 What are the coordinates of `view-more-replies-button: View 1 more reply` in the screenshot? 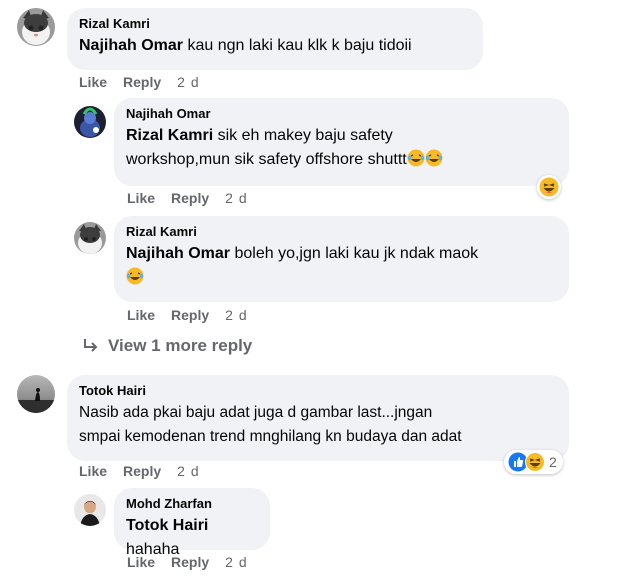 It's located at (167, 346).